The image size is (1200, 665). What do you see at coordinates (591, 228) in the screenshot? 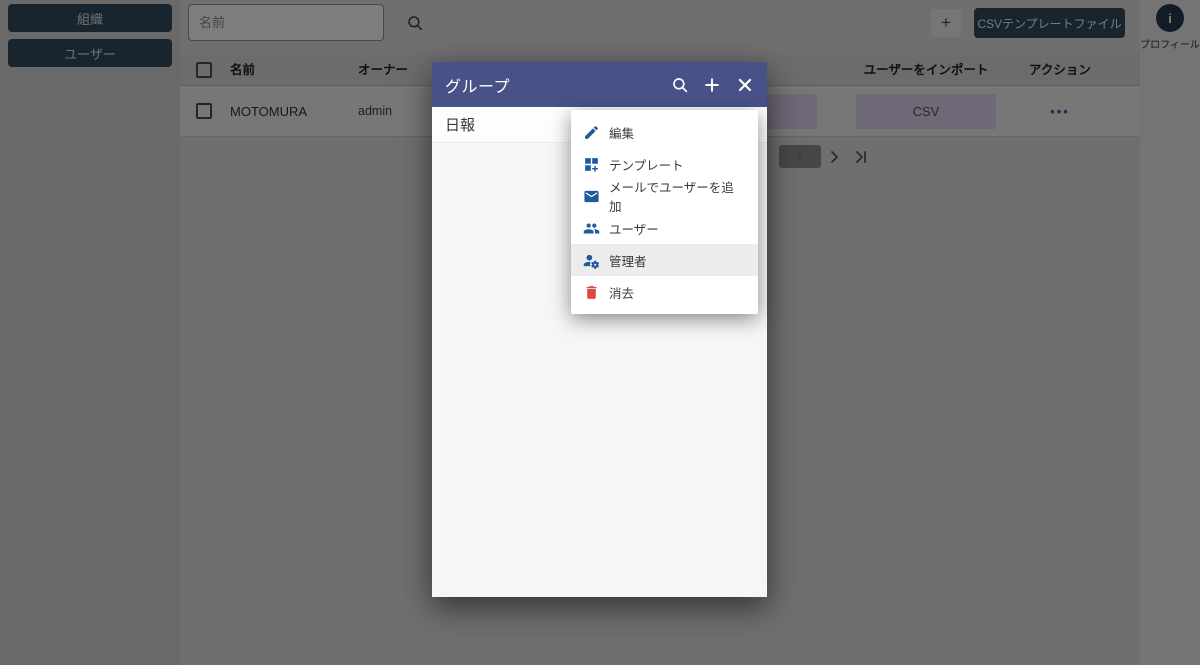
I see `users-icon` at bounding box center [591, 228].